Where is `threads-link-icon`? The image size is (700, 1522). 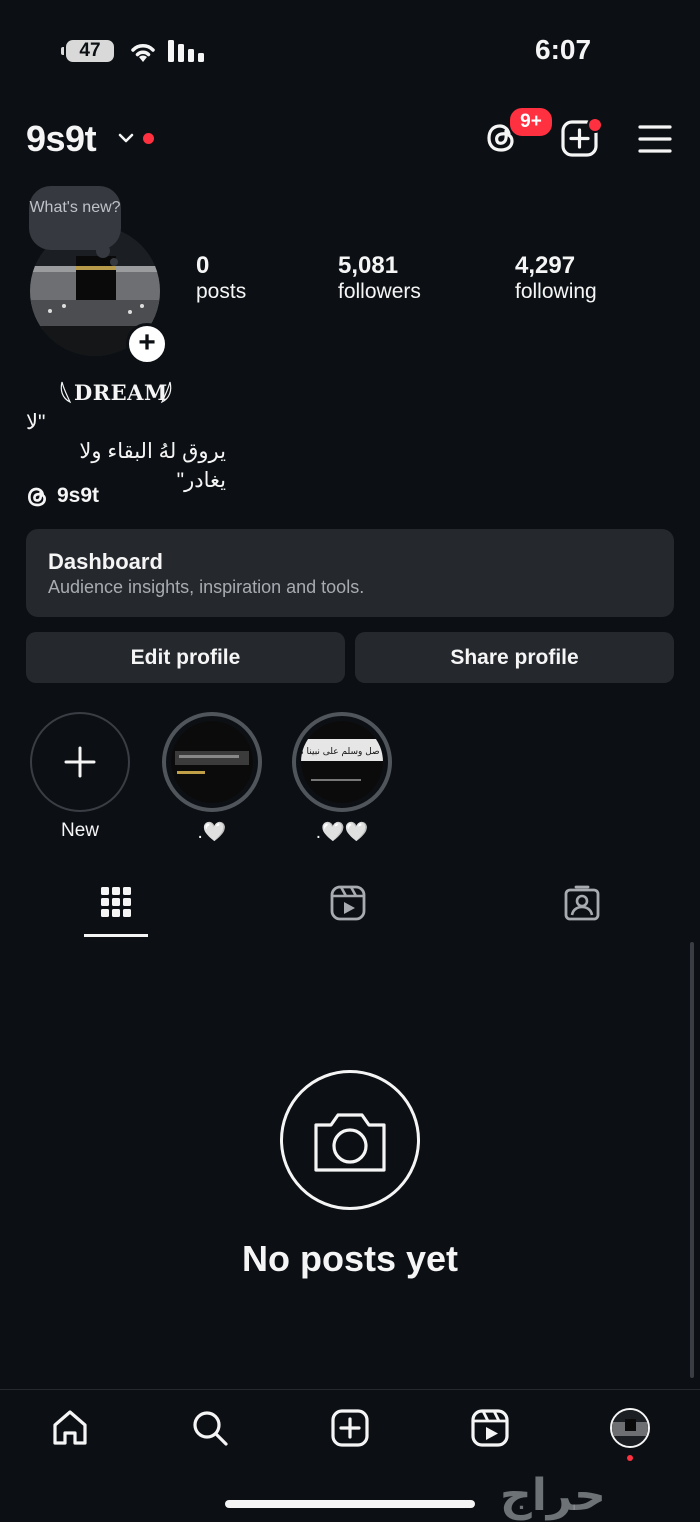
threads-link-icon is located at coordinates (37, 497).